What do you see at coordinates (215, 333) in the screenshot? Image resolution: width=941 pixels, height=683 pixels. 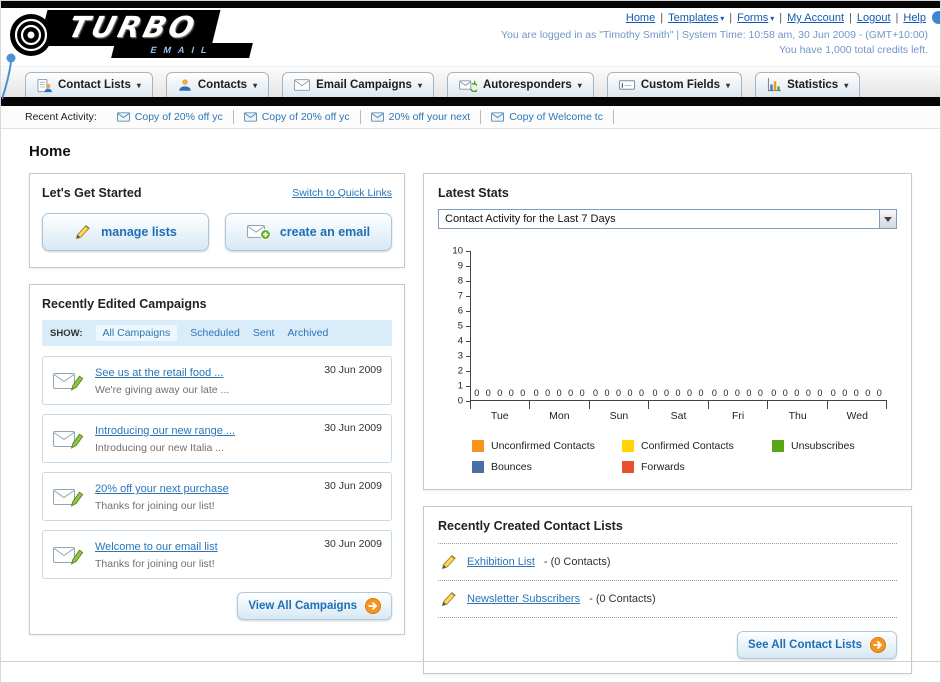 I see `campaign-filter-scheduled: Scheduled` at bounding box center [215, 333].